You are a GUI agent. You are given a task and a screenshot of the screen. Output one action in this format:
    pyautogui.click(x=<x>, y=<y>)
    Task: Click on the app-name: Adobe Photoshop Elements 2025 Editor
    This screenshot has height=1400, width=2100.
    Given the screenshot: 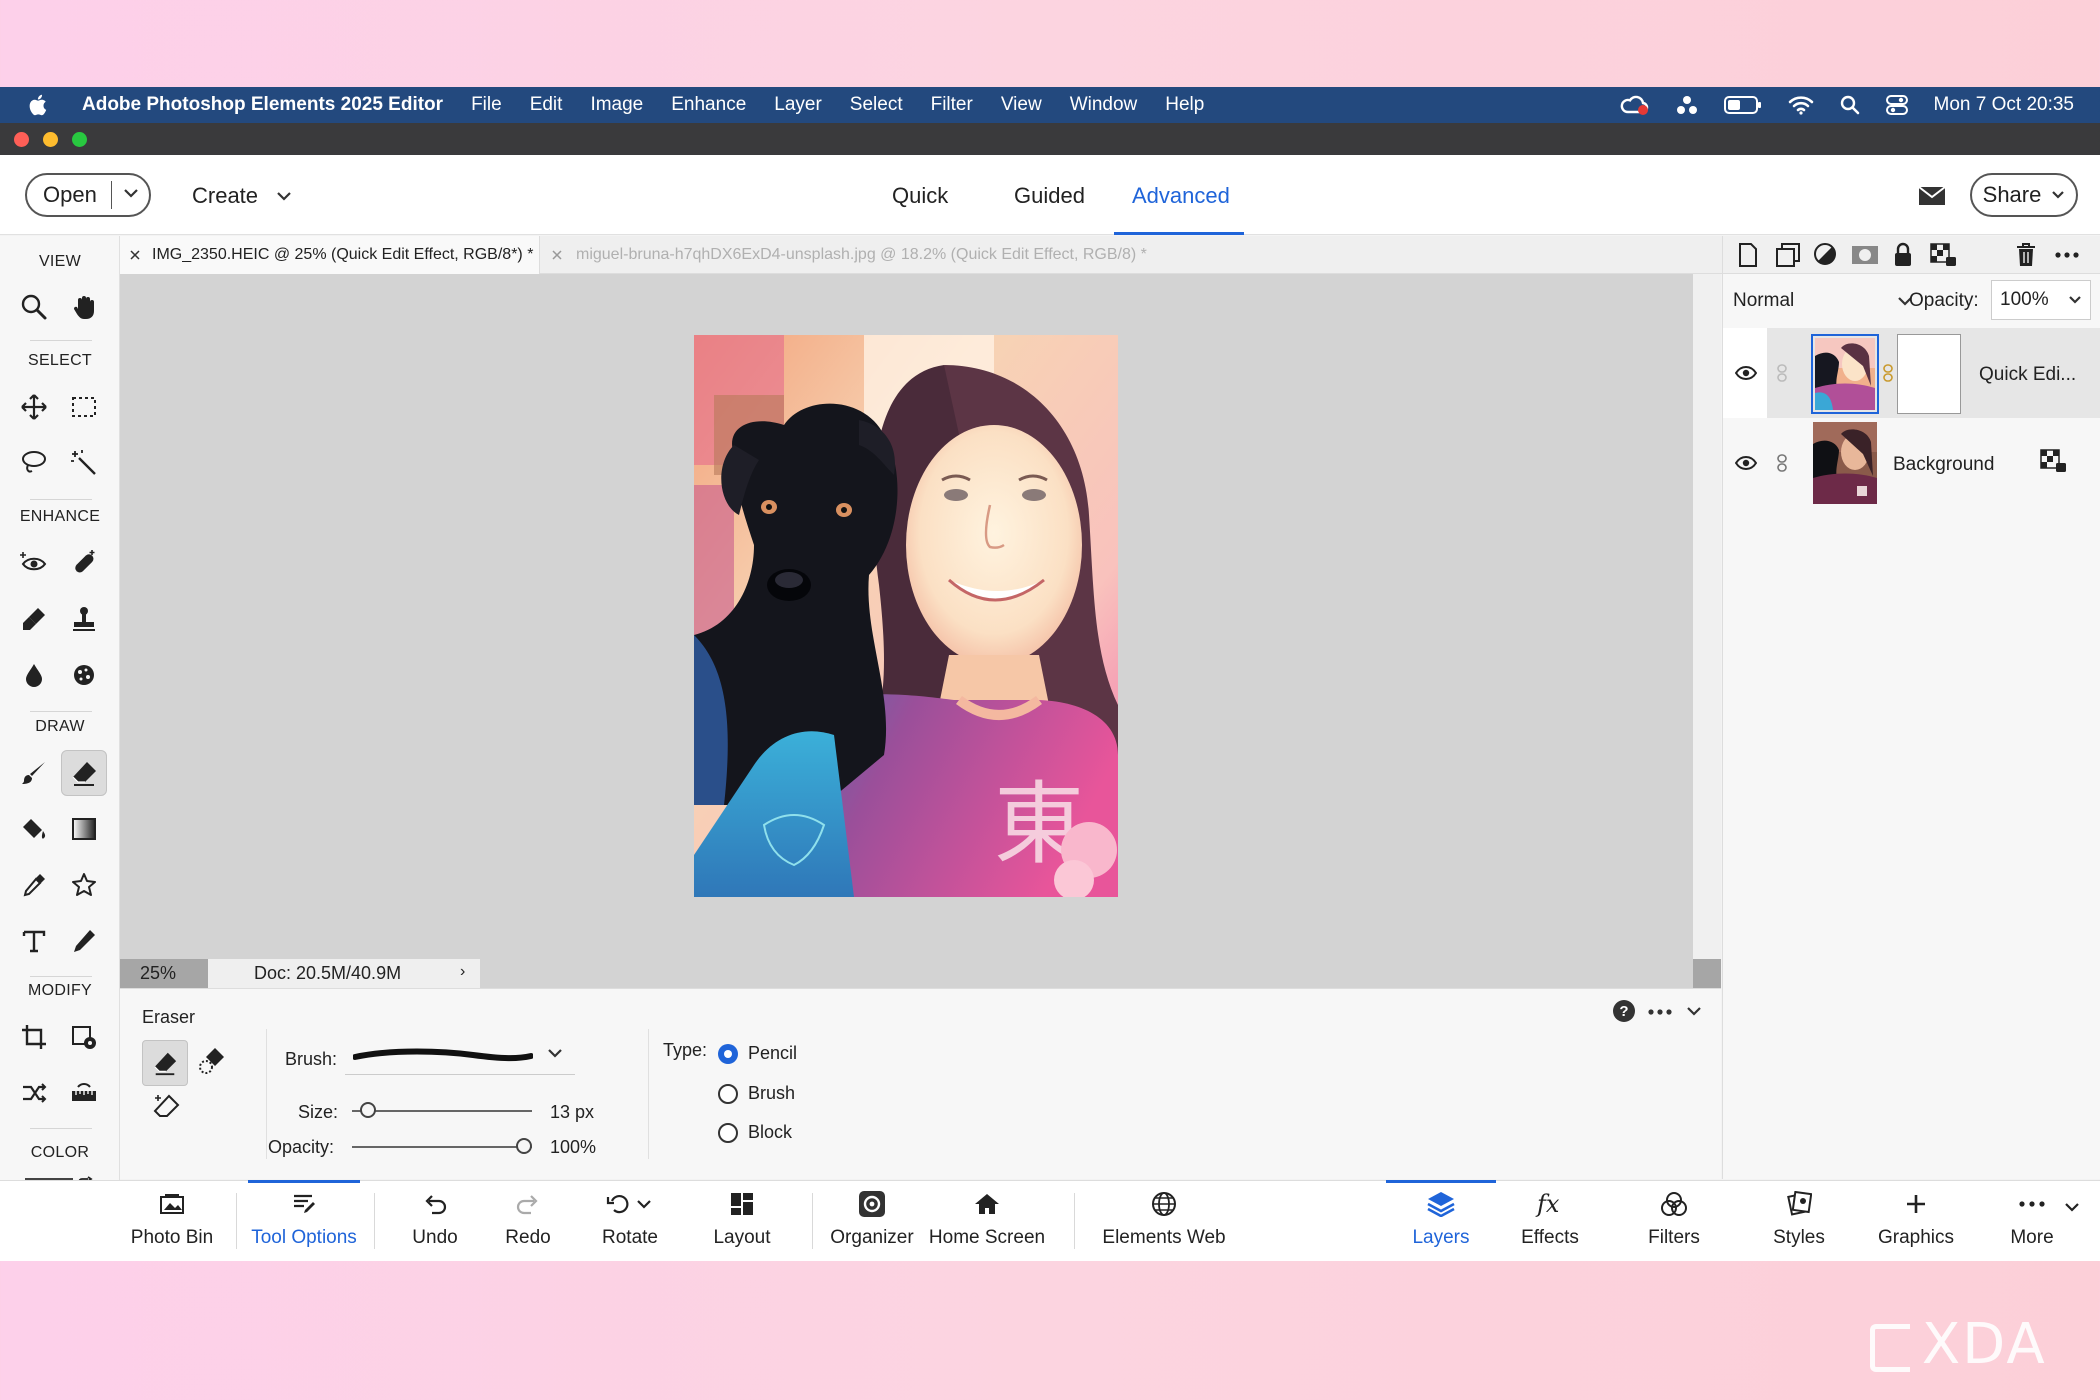 What is the action you would take?
    pyautogui.click(x=262, y=105)
    